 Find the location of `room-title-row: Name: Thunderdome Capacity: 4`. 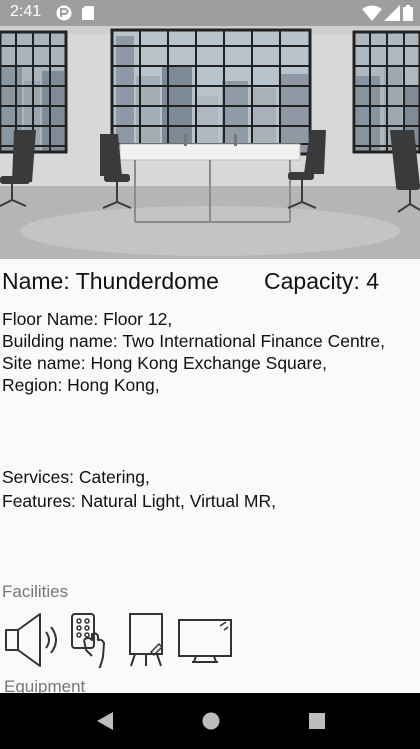

room-title-row: Name: Thunderdome Capacity: 4 is located at coordinates (210, 284).